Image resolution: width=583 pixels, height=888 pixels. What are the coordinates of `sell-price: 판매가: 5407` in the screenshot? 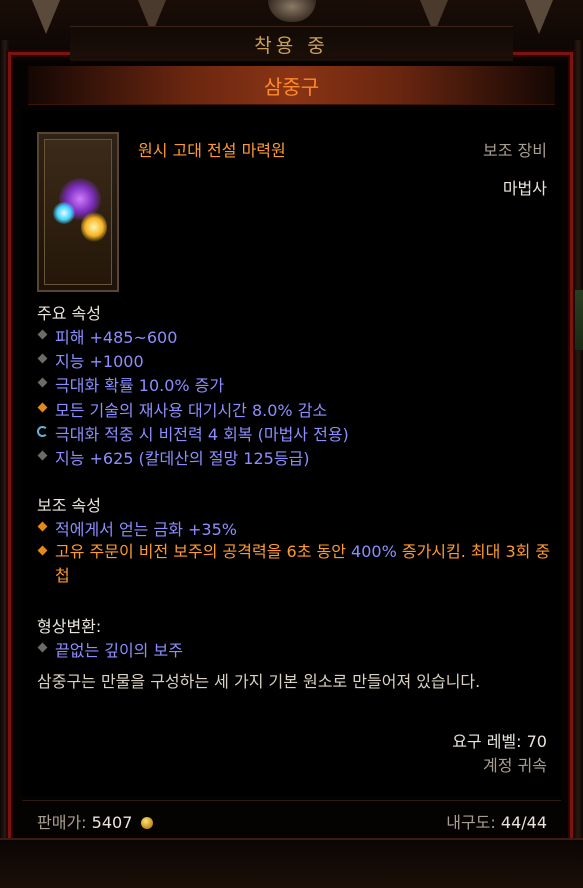 It's located at (95, 821).